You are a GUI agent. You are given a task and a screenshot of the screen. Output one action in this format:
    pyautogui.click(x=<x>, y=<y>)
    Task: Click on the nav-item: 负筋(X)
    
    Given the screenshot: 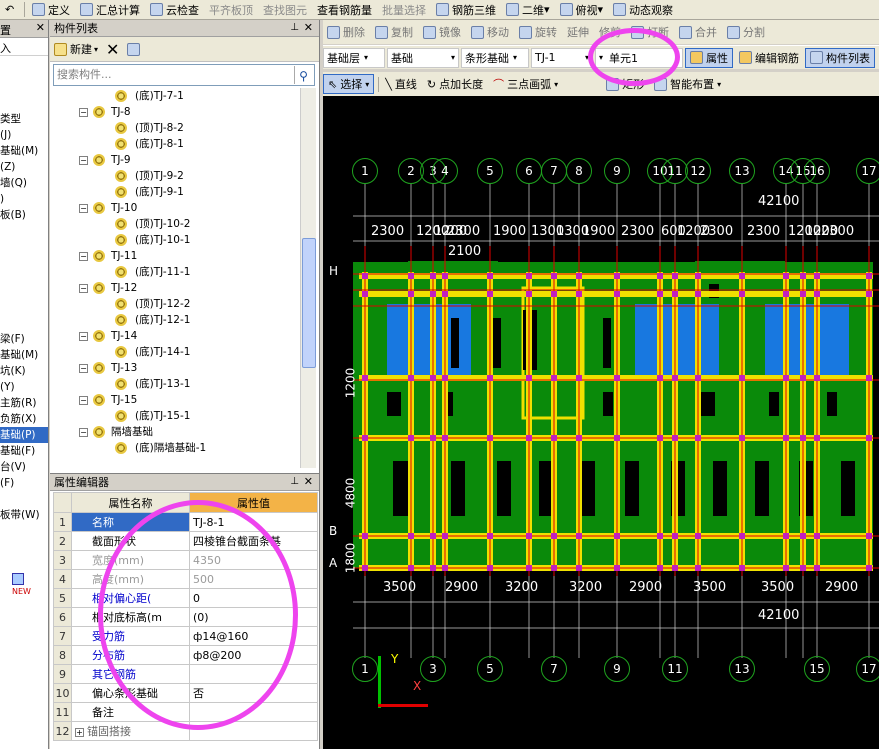 What is the action you would take?
    pyautogui.click(x=24, y=419)
    